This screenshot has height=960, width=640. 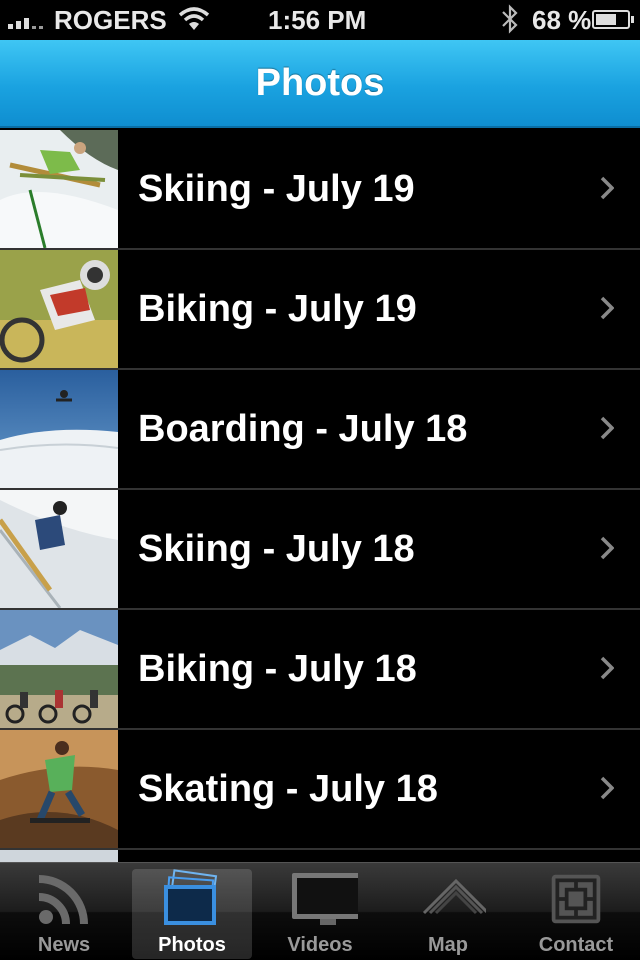 I want to click on tab-videos: Videos, so click(x=320, y=911).